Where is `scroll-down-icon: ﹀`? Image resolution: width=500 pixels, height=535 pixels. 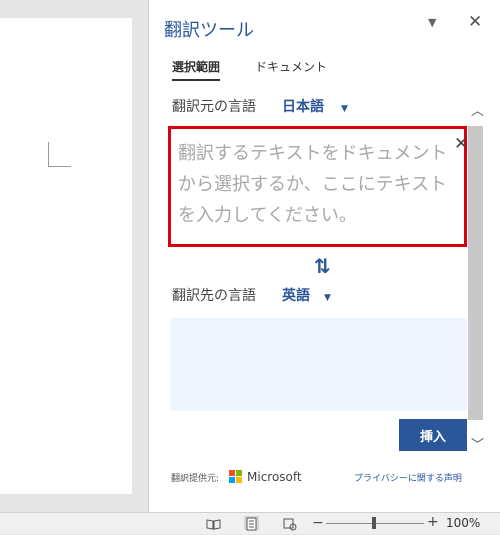
scroll-down-icon: ﹀ is located at coordinates (477, 443).